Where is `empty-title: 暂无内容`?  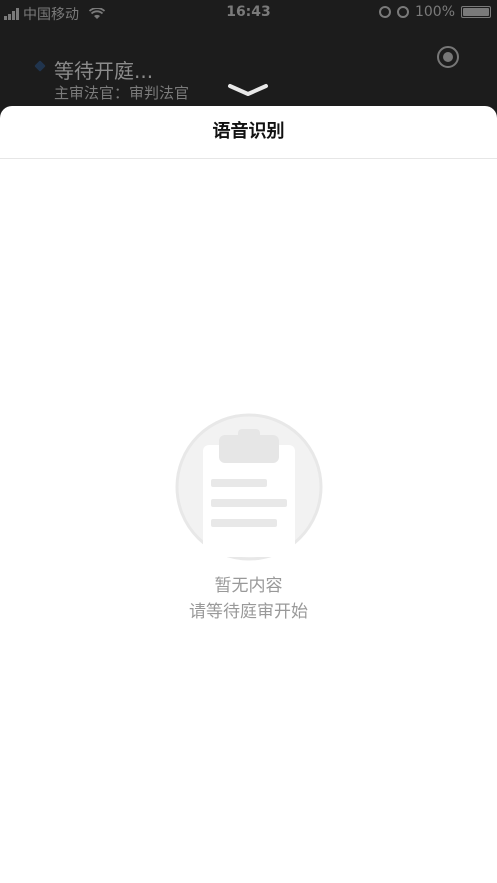
empty-title: 暂无内容 is located at coordinates (248, 586).